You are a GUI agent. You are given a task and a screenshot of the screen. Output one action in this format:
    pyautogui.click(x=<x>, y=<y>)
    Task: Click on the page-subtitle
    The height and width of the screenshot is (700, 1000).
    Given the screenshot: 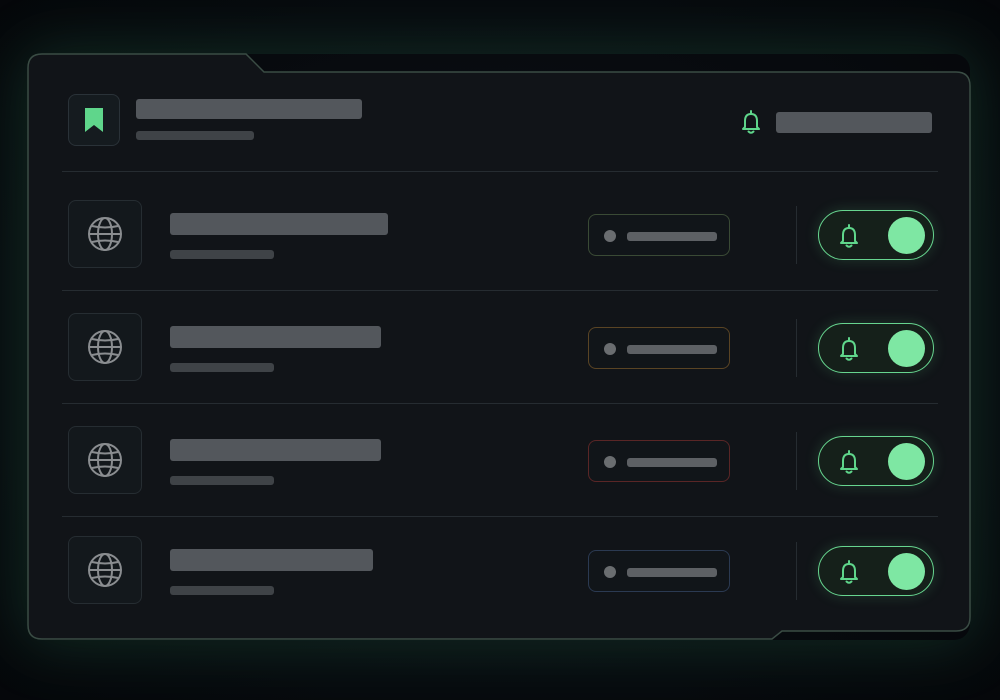 What is the action you would take?
    pyautogui.click(x=195, y=135)
    